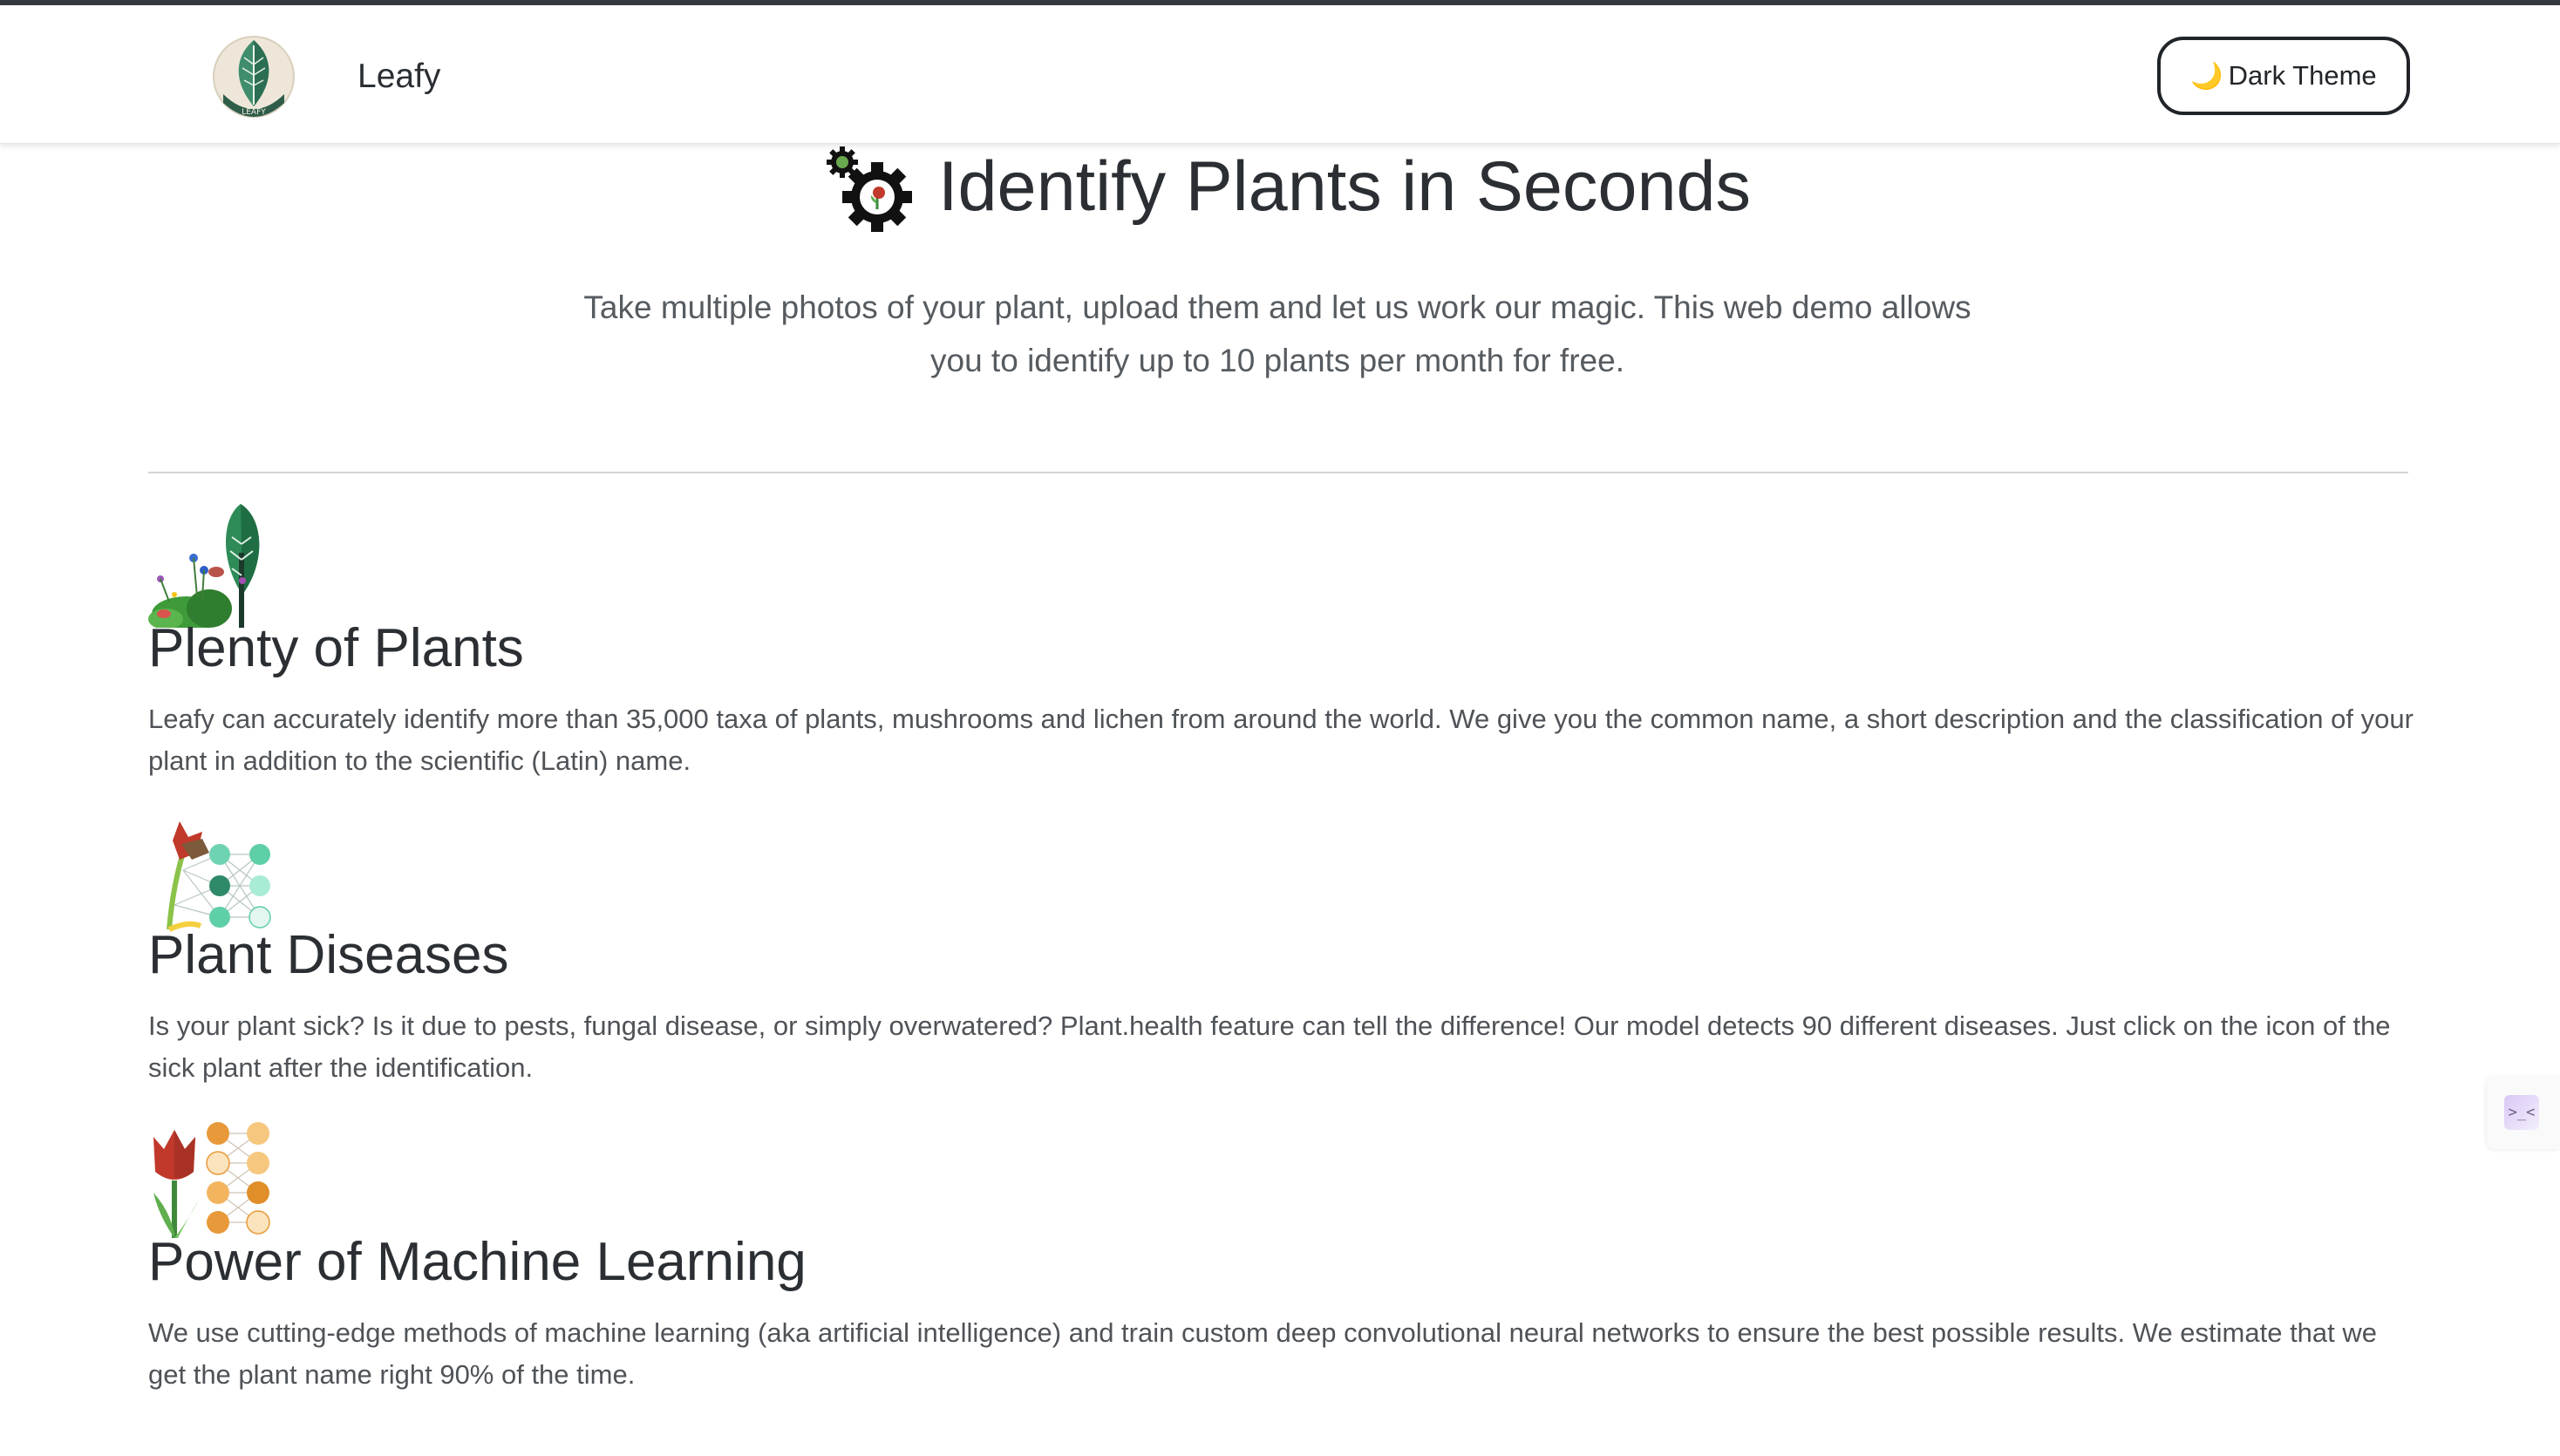 This screenshot has width=2560, height=1456. I want to click on navbar: LEAFY Leafy 🌙 Dark Theme, so click(1280, 74).